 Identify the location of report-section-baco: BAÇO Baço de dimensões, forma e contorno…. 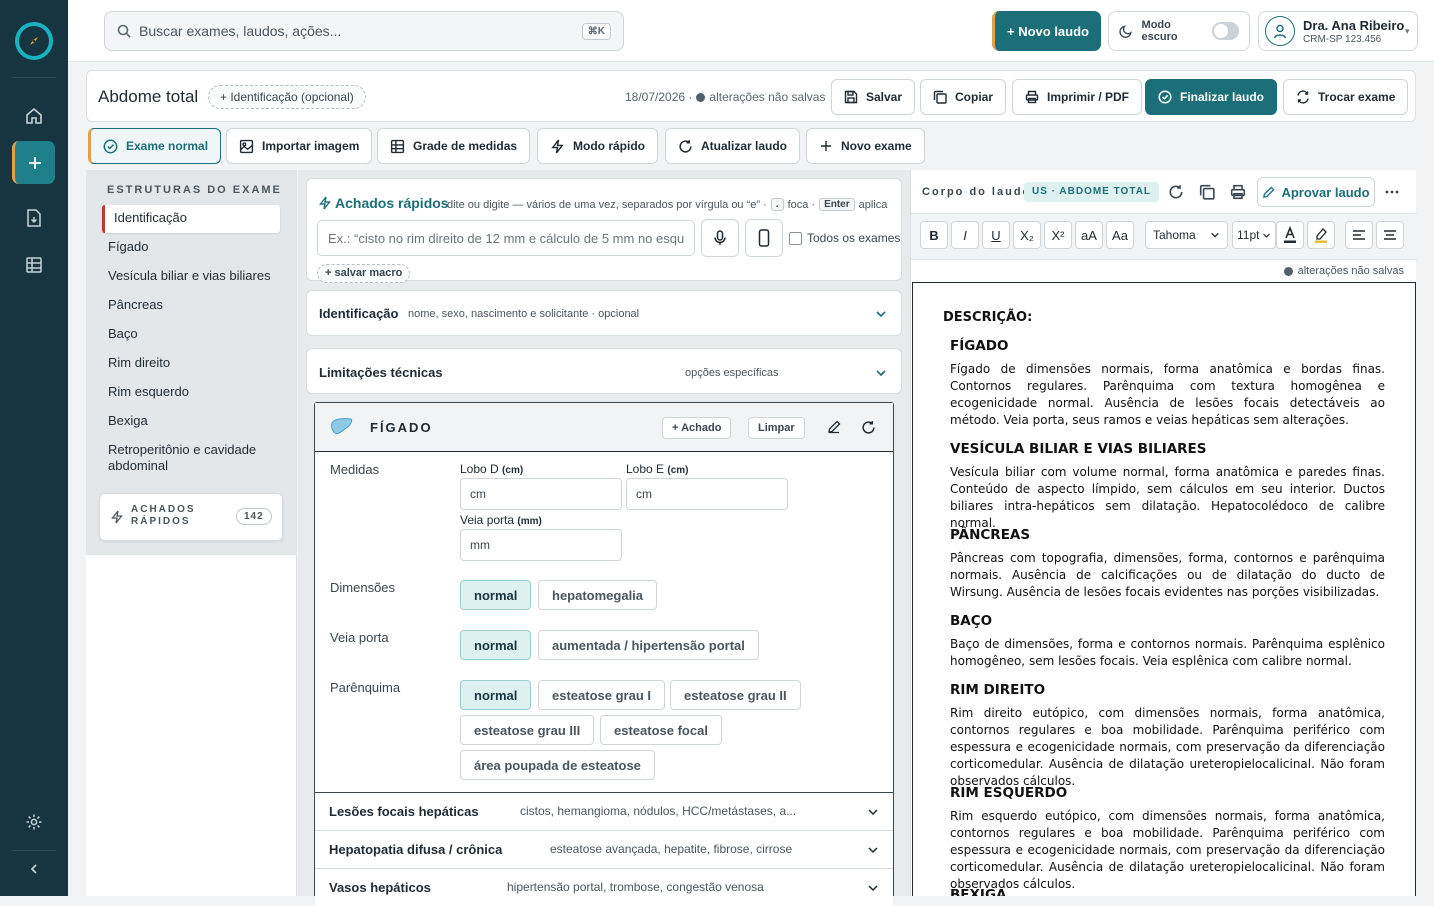
(1167, 641).